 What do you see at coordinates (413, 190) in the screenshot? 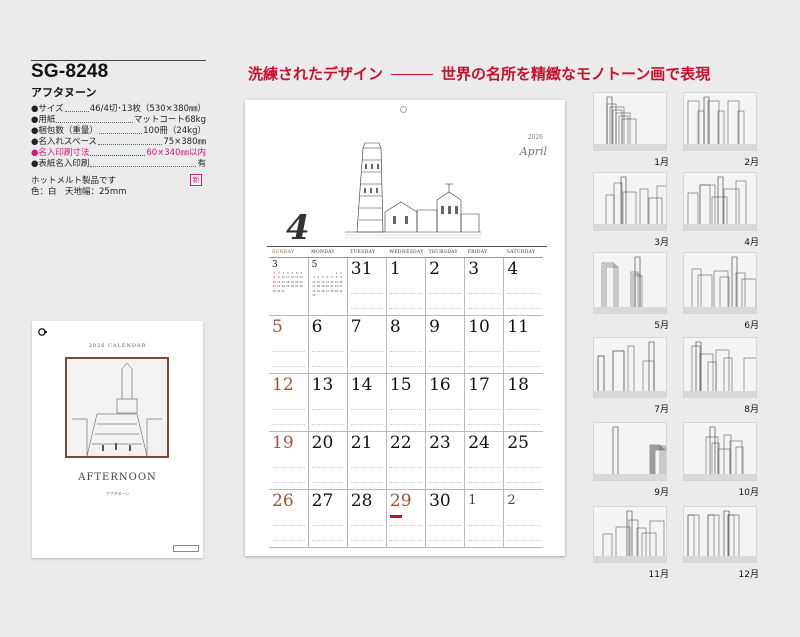
I see `pisa-illustration` at bounding box center [413, 190].